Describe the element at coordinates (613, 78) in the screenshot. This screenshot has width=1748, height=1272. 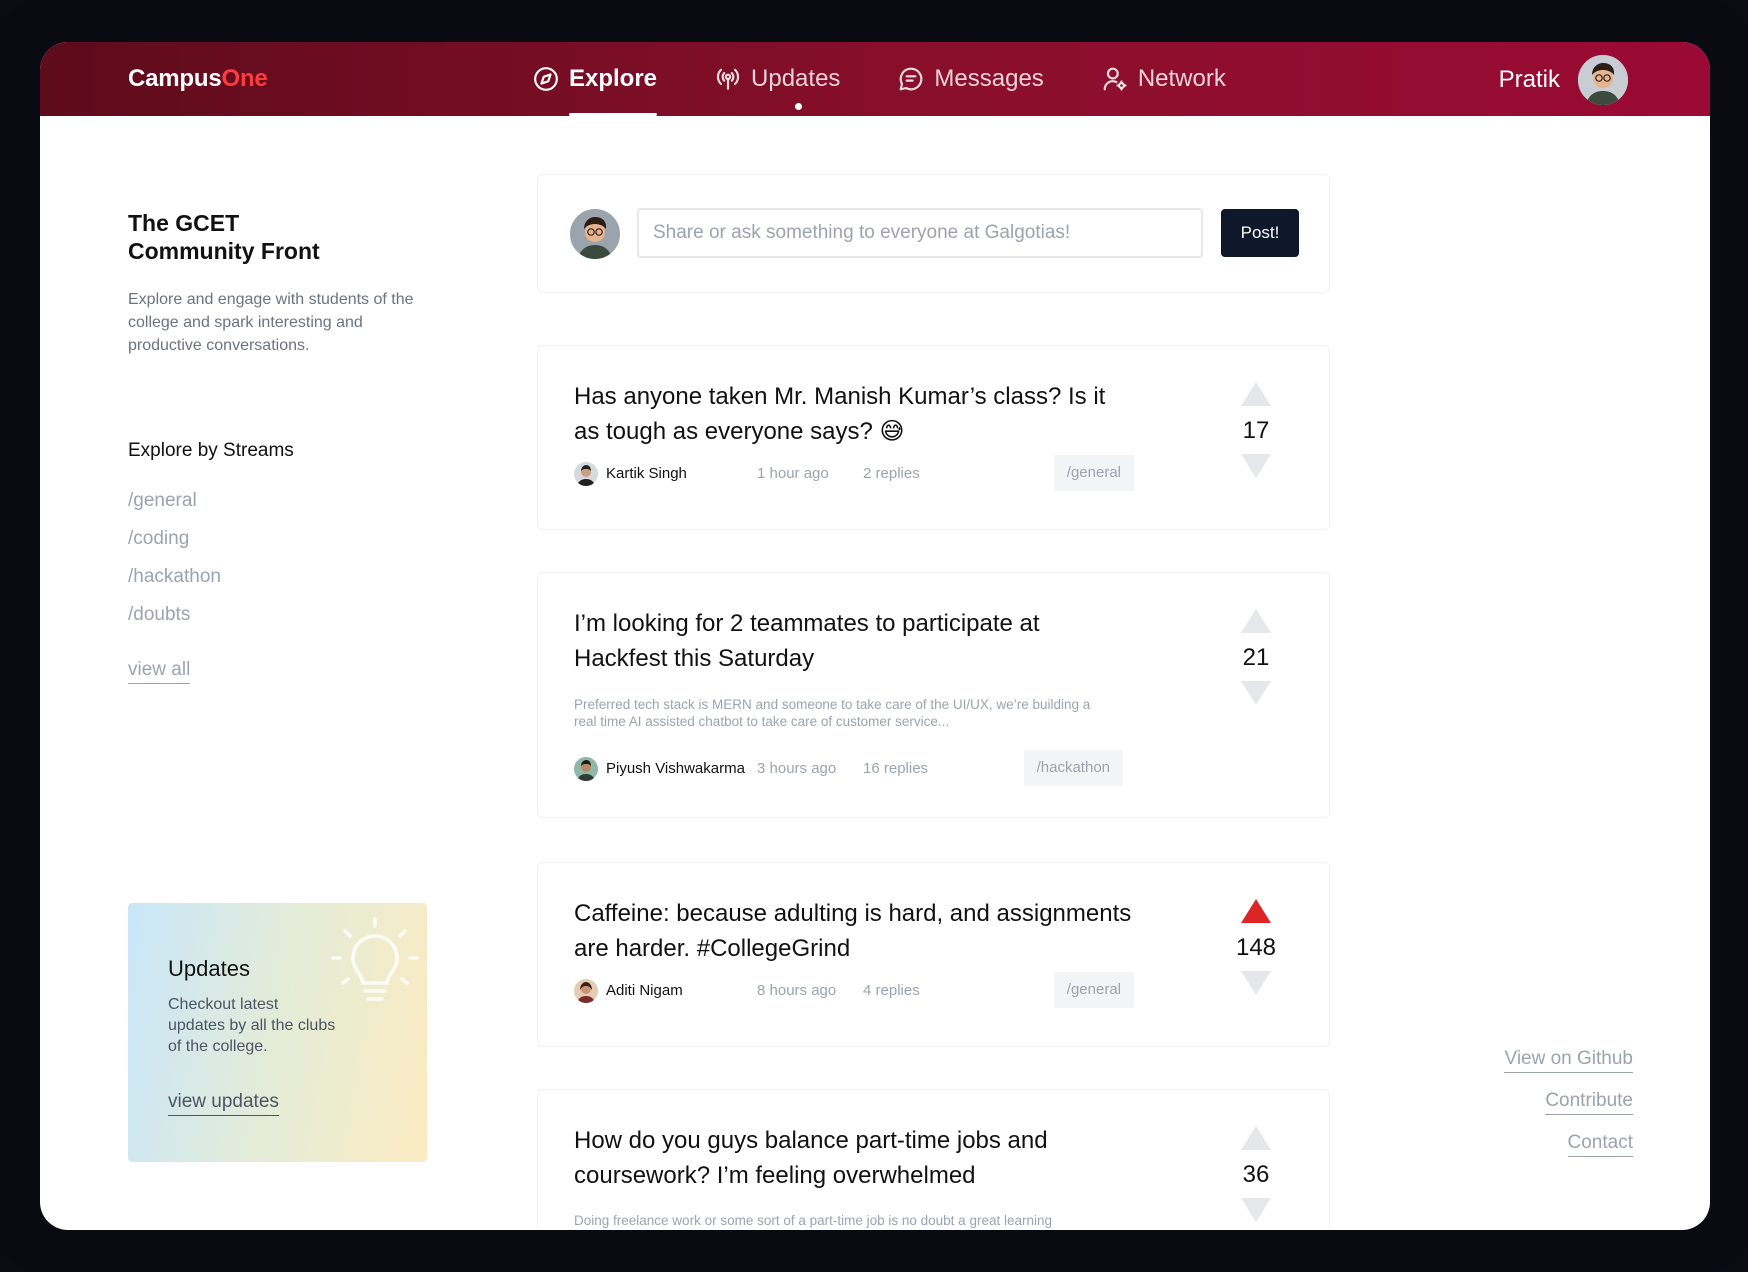
I see `nav-tab-label: Explore` at that location.